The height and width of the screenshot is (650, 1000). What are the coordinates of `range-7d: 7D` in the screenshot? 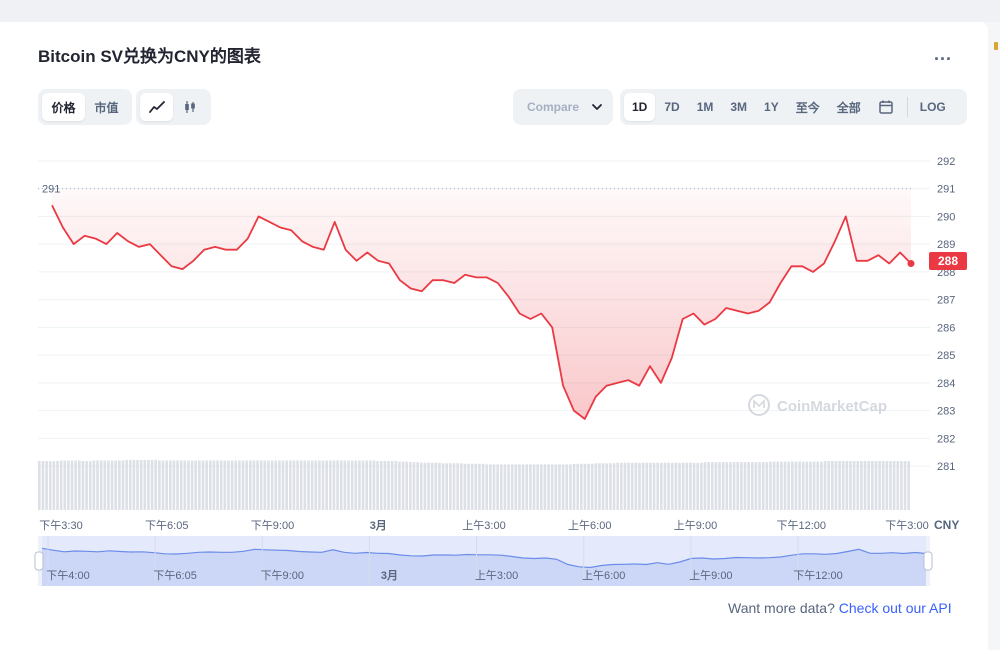 It's located at (671, 107).